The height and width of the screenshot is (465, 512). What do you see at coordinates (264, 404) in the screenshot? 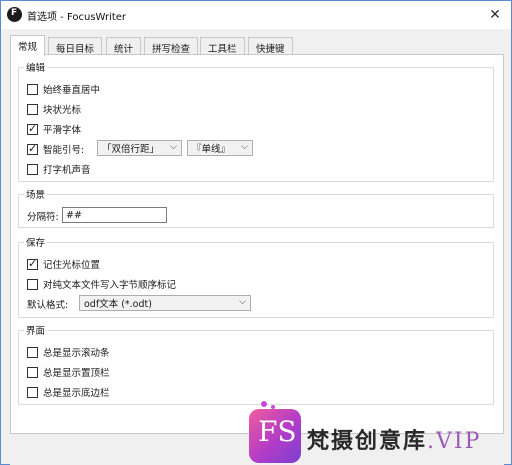
I see `watermark-dot` at bounding box center [264, 404].